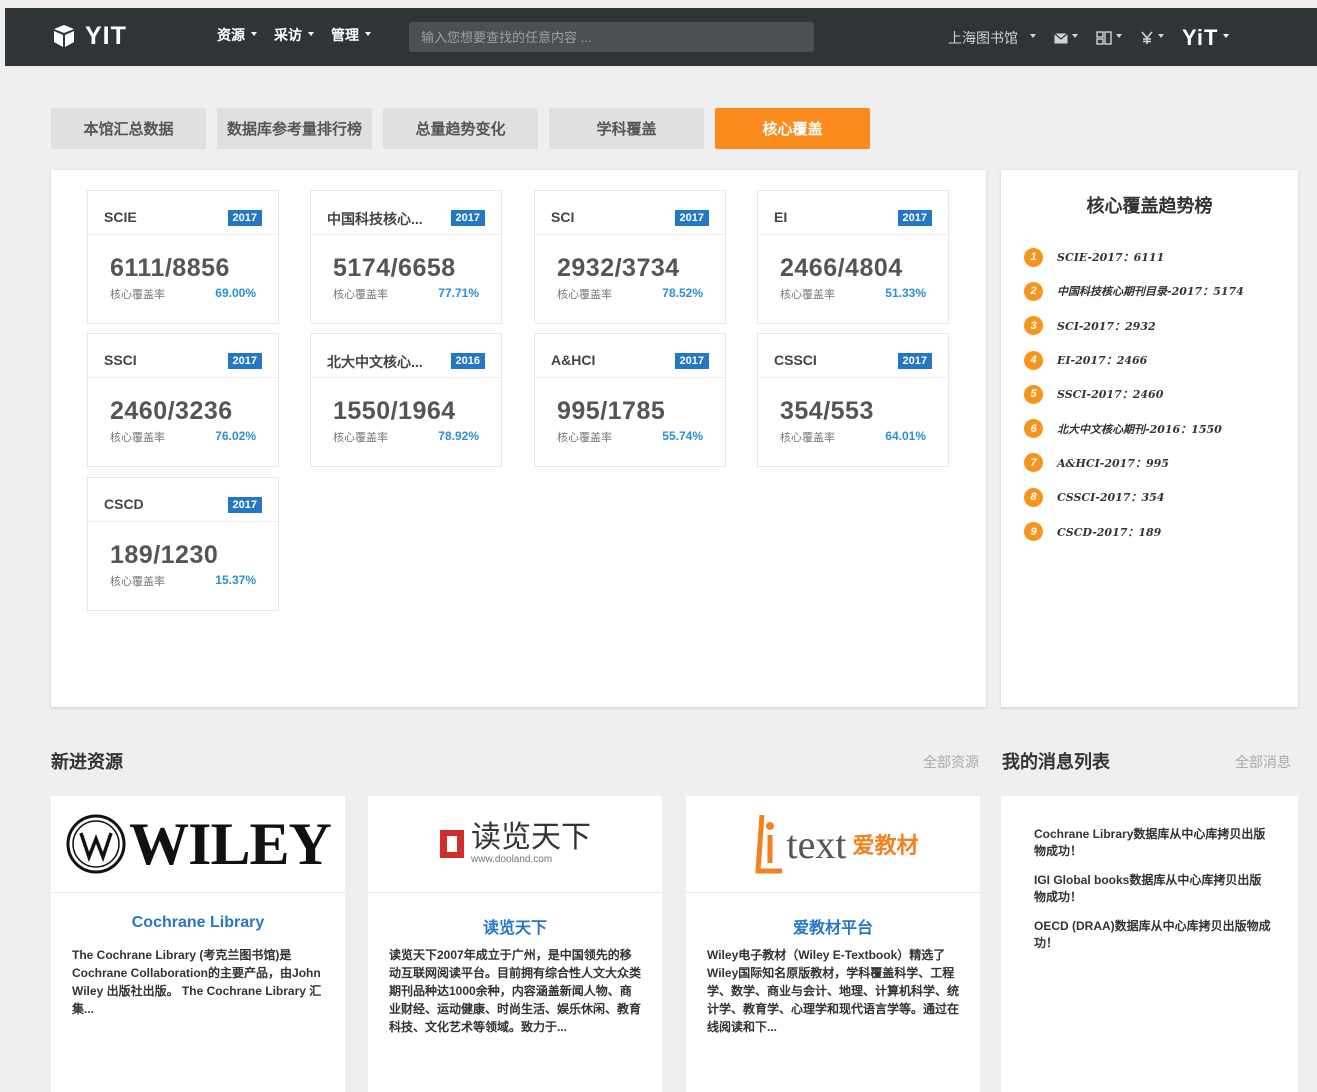  Describe the element at coordinates (1109, 532) in the screenshot. I see `rank-text: CSCD-2017：189` at that location.